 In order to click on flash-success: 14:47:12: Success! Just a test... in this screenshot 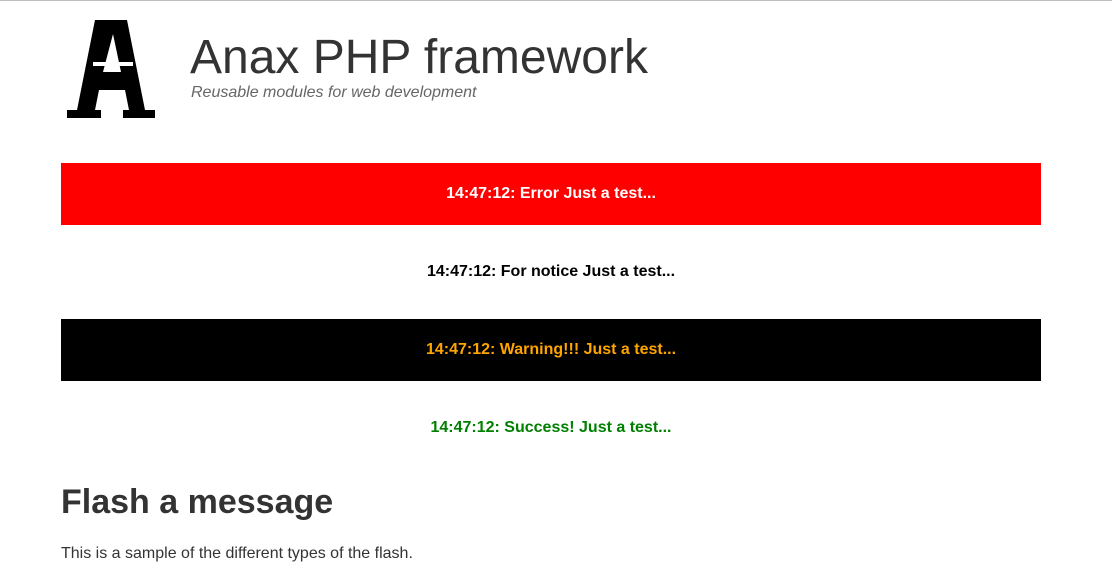, I will do `click(551, 428)`.